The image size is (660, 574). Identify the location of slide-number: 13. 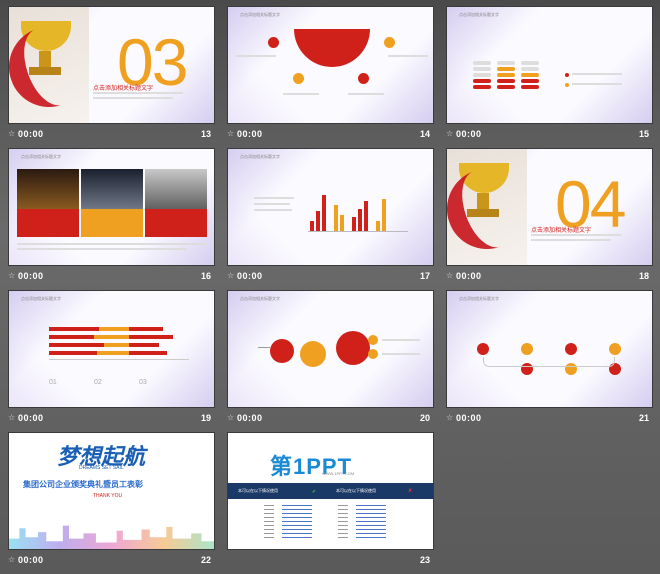
(205, 134).